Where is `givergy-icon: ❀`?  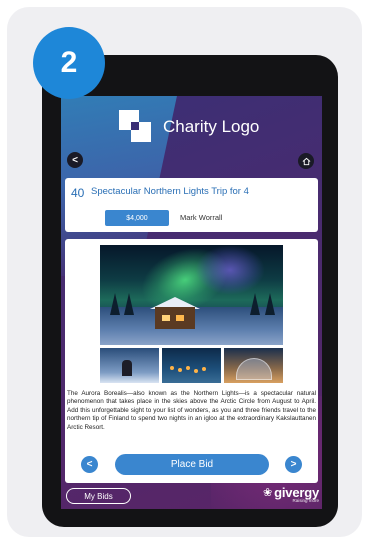 givergy-icon: ❀ is located at coordinates (267, 493).